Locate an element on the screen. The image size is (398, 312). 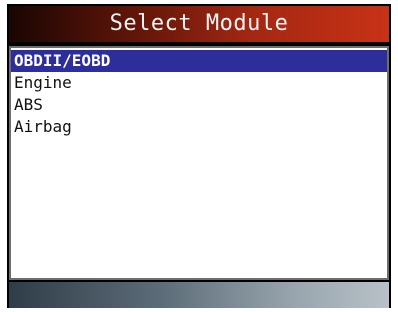
module-item-airbag: Airbag is located at coordinates (199, 127).